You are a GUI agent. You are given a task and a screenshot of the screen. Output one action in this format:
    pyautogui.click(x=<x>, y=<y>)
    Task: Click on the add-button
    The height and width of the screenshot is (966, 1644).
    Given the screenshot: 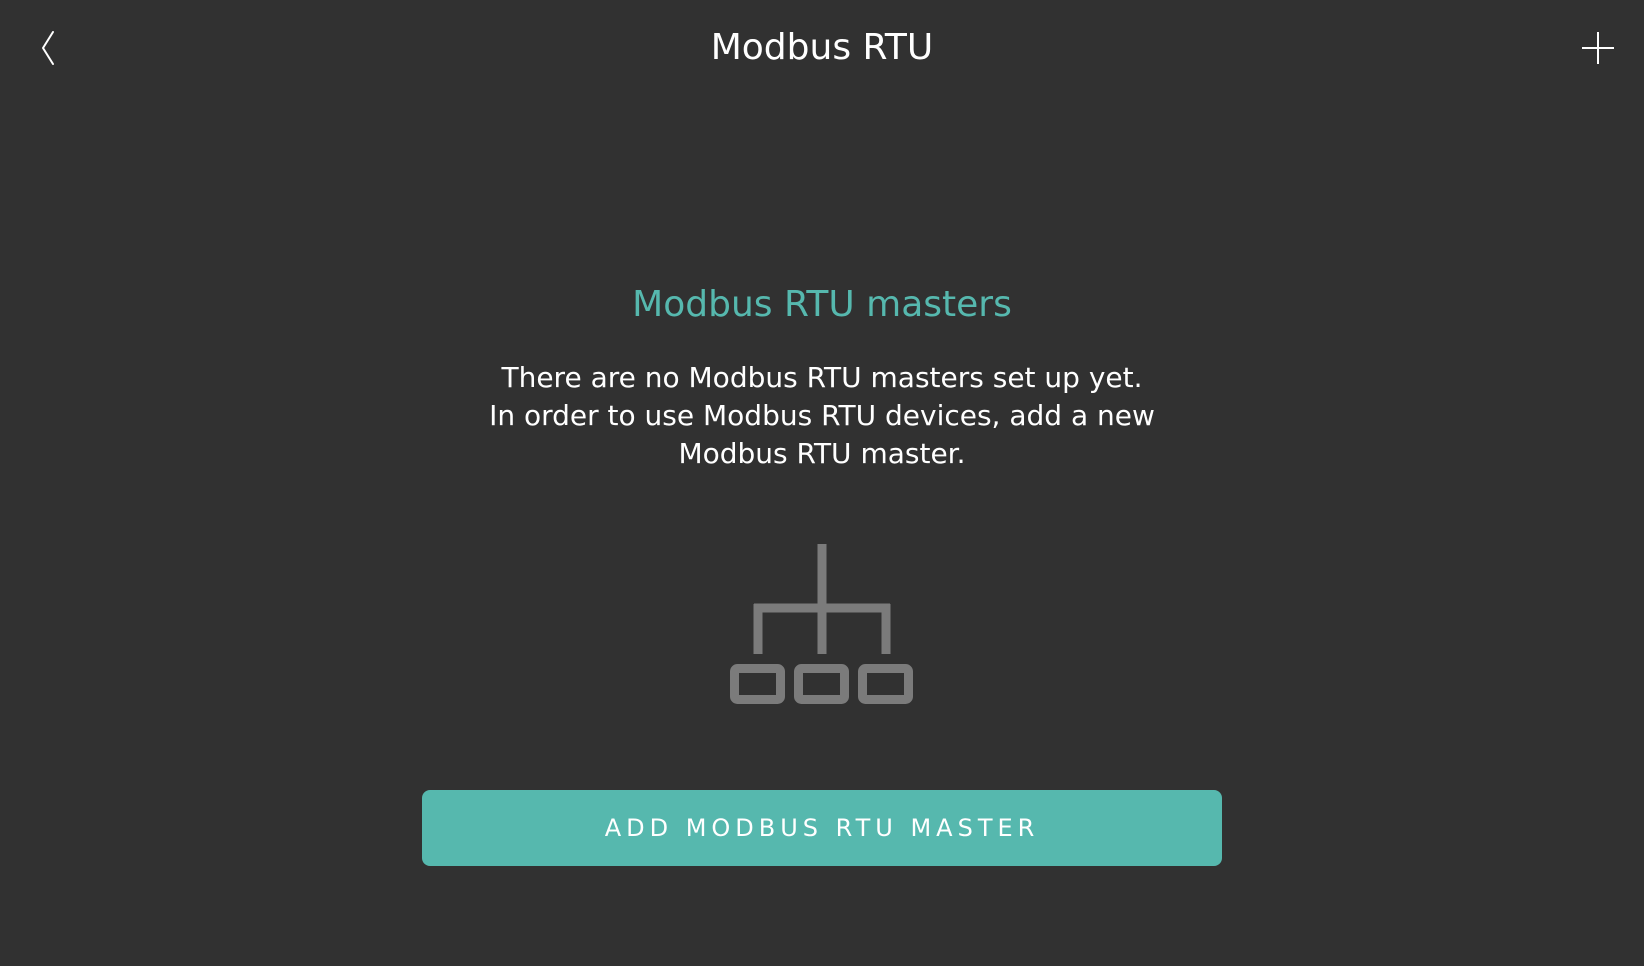 What is the action you would take?
    pyautogui.click(x=1598, y=48)
    